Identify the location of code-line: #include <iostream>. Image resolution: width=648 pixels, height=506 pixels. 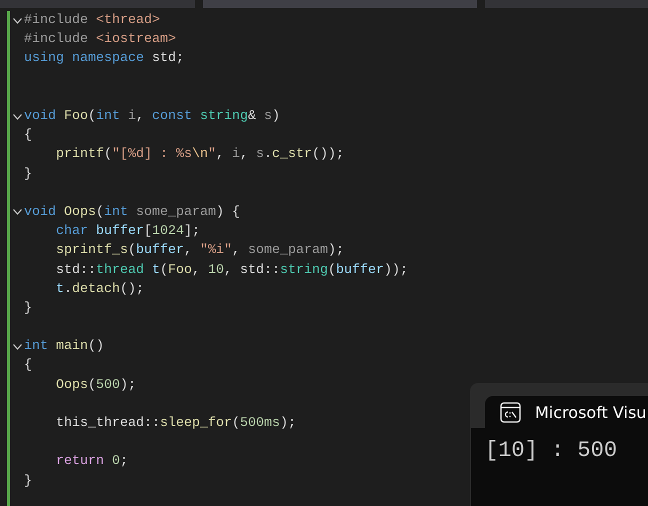
(100, 40).